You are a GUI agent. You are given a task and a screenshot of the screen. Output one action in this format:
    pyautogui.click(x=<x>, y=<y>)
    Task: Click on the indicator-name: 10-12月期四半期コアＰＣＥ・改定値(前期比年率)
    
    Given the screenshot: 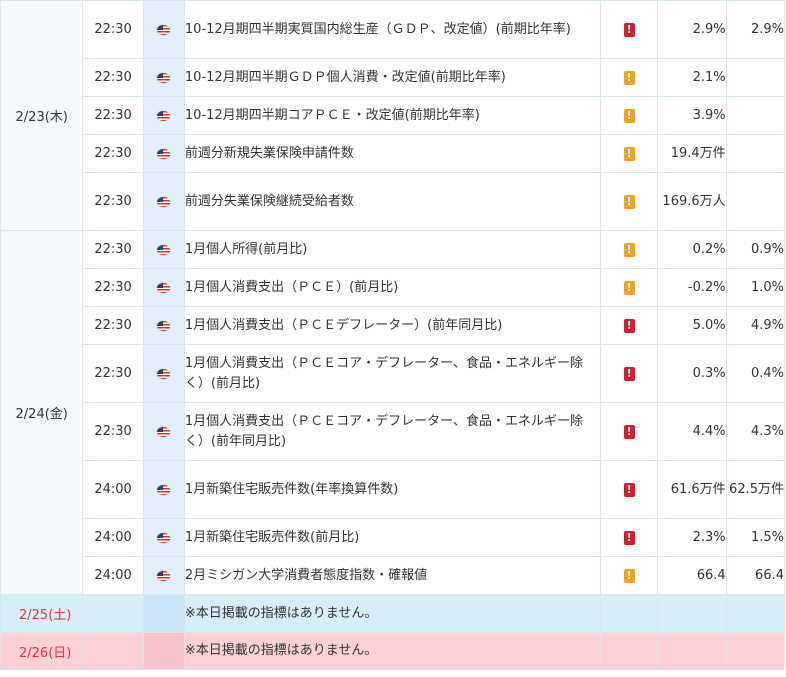 What is the action you would take?
    pyautogui.click(x=392, y=115)
    